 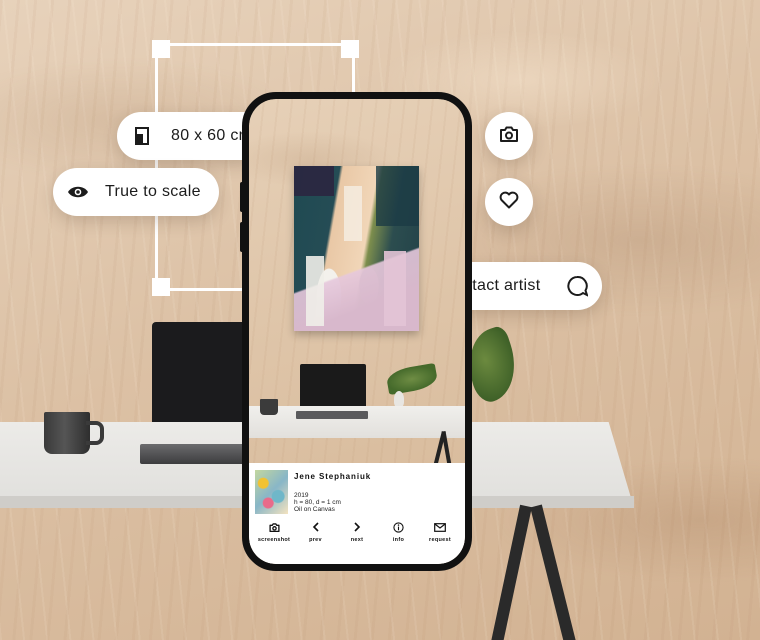 What do you see at coordinates (332, 415) in the screenshot?
I see `screen-laptop-base` at bounding box center [332, 415].